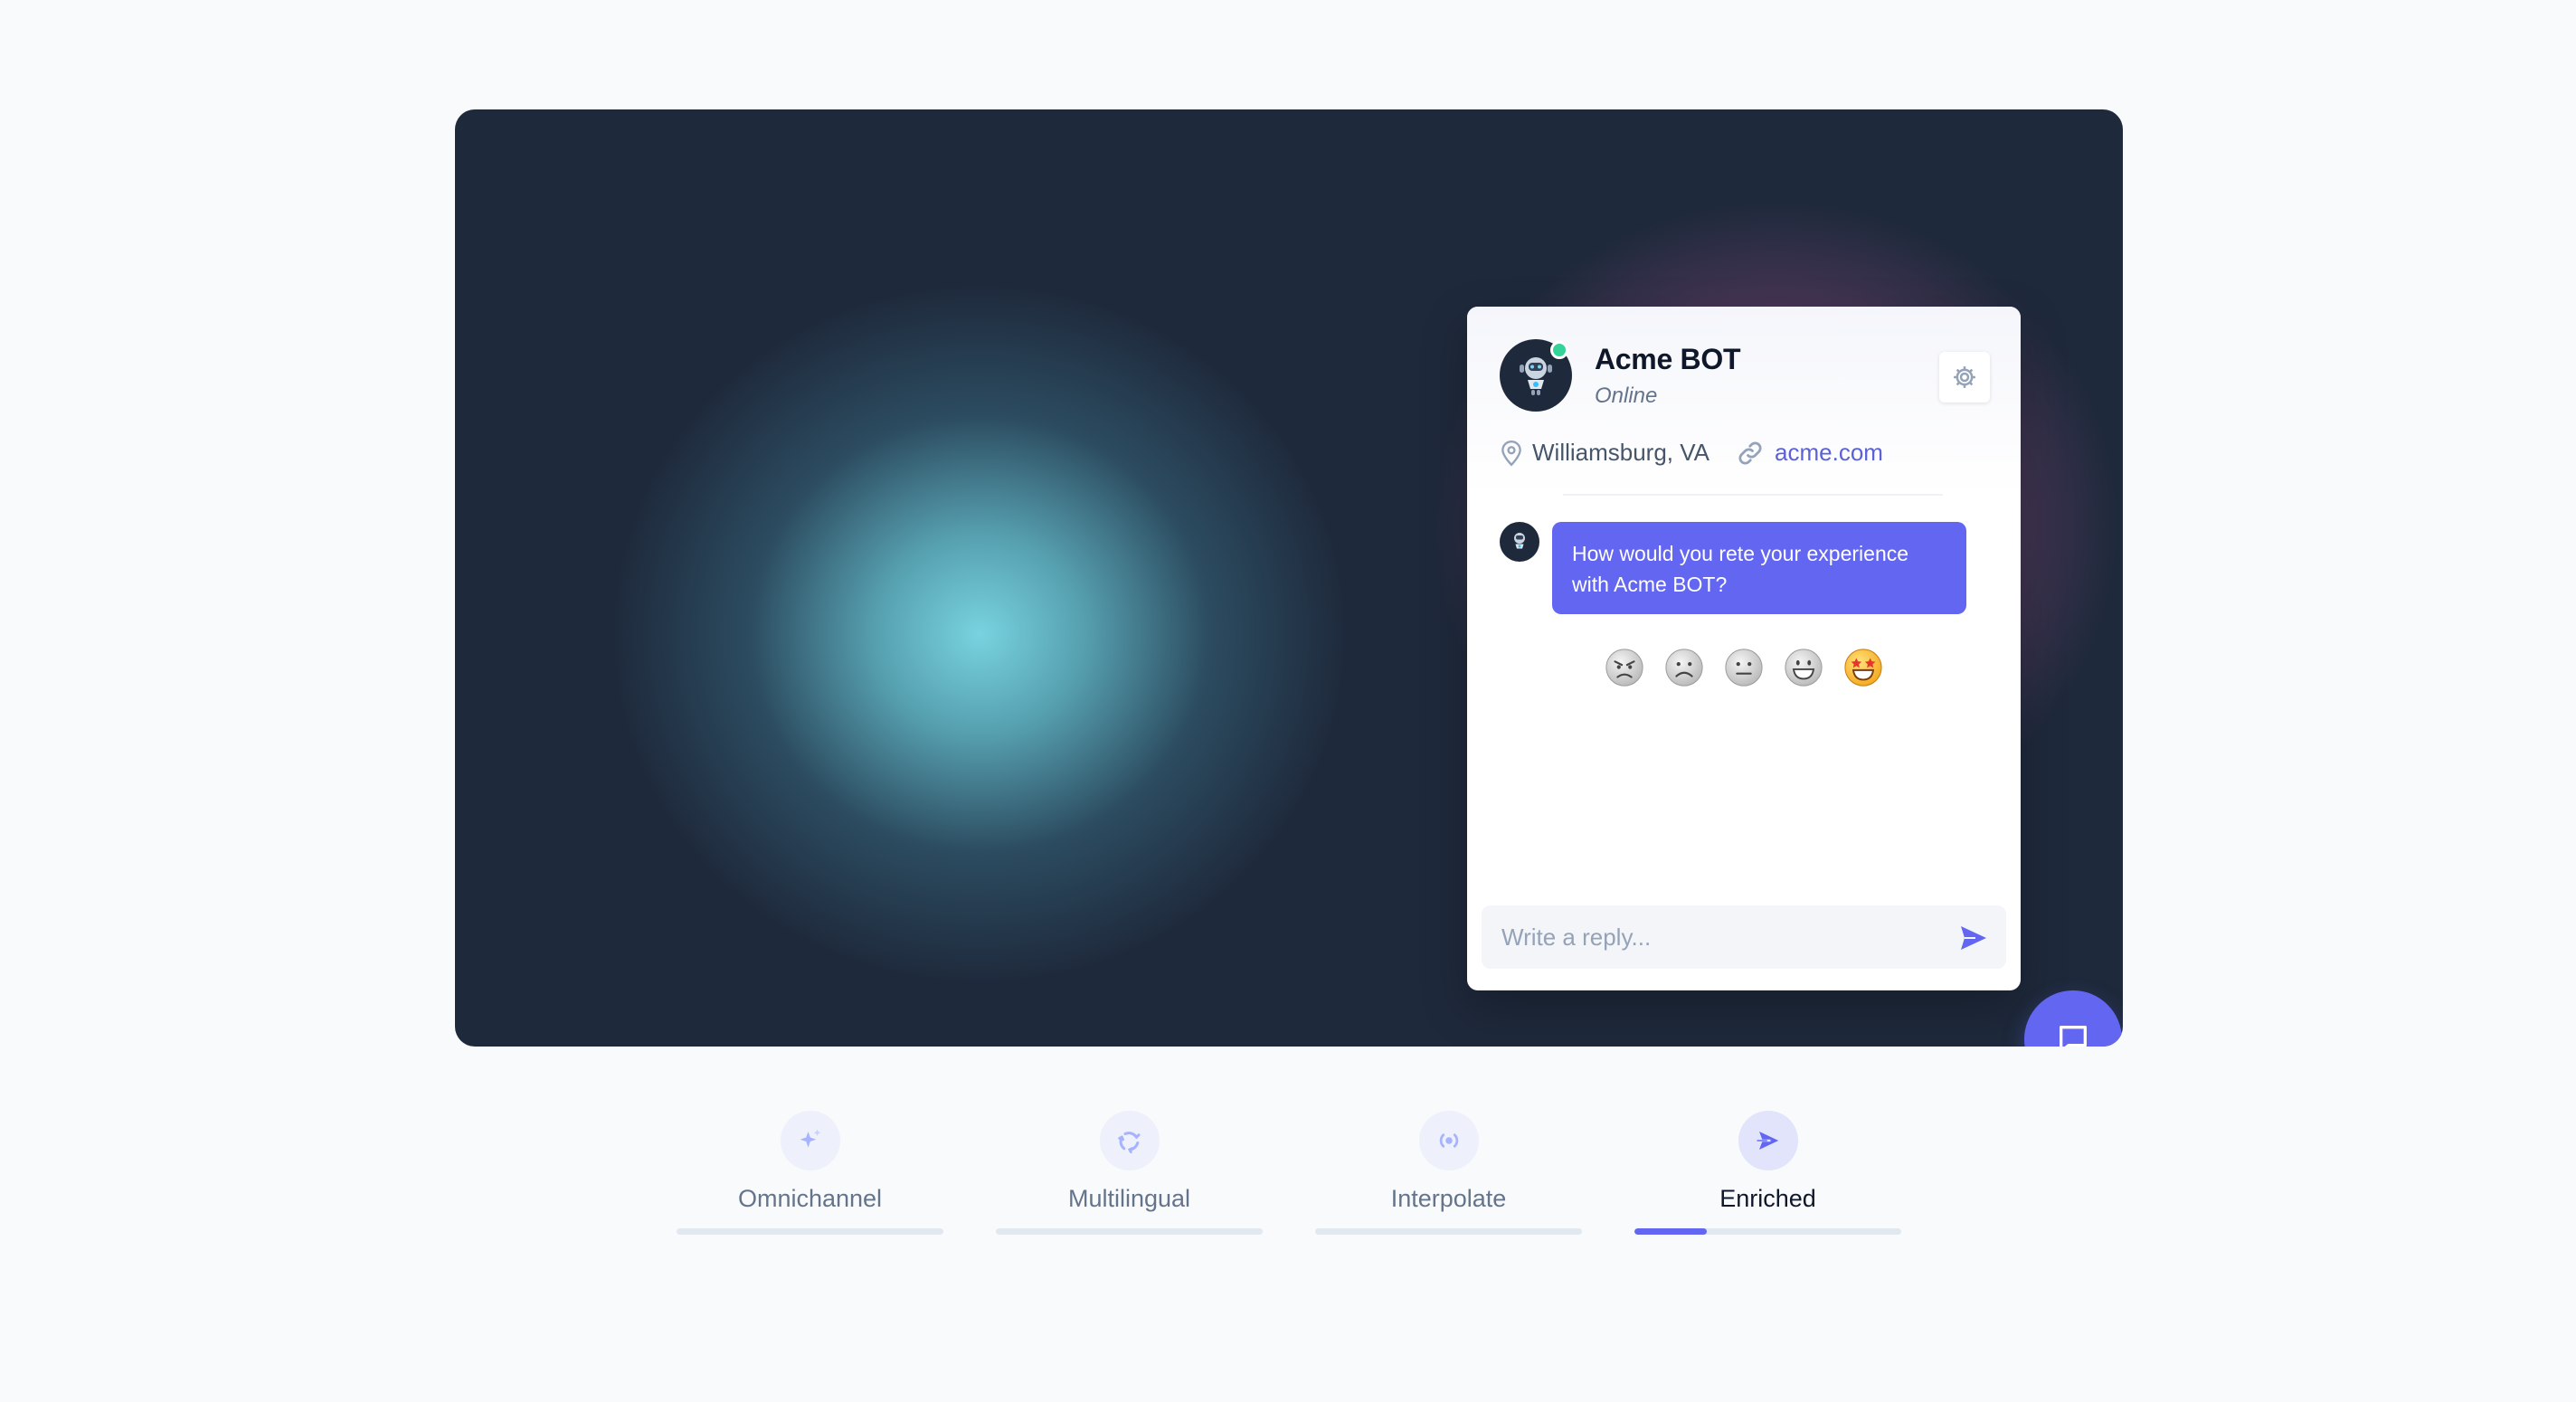 Image resolution: width=2576 pixels, height=1402 pixels. I want to click on rating-options, so click(1744, 667).